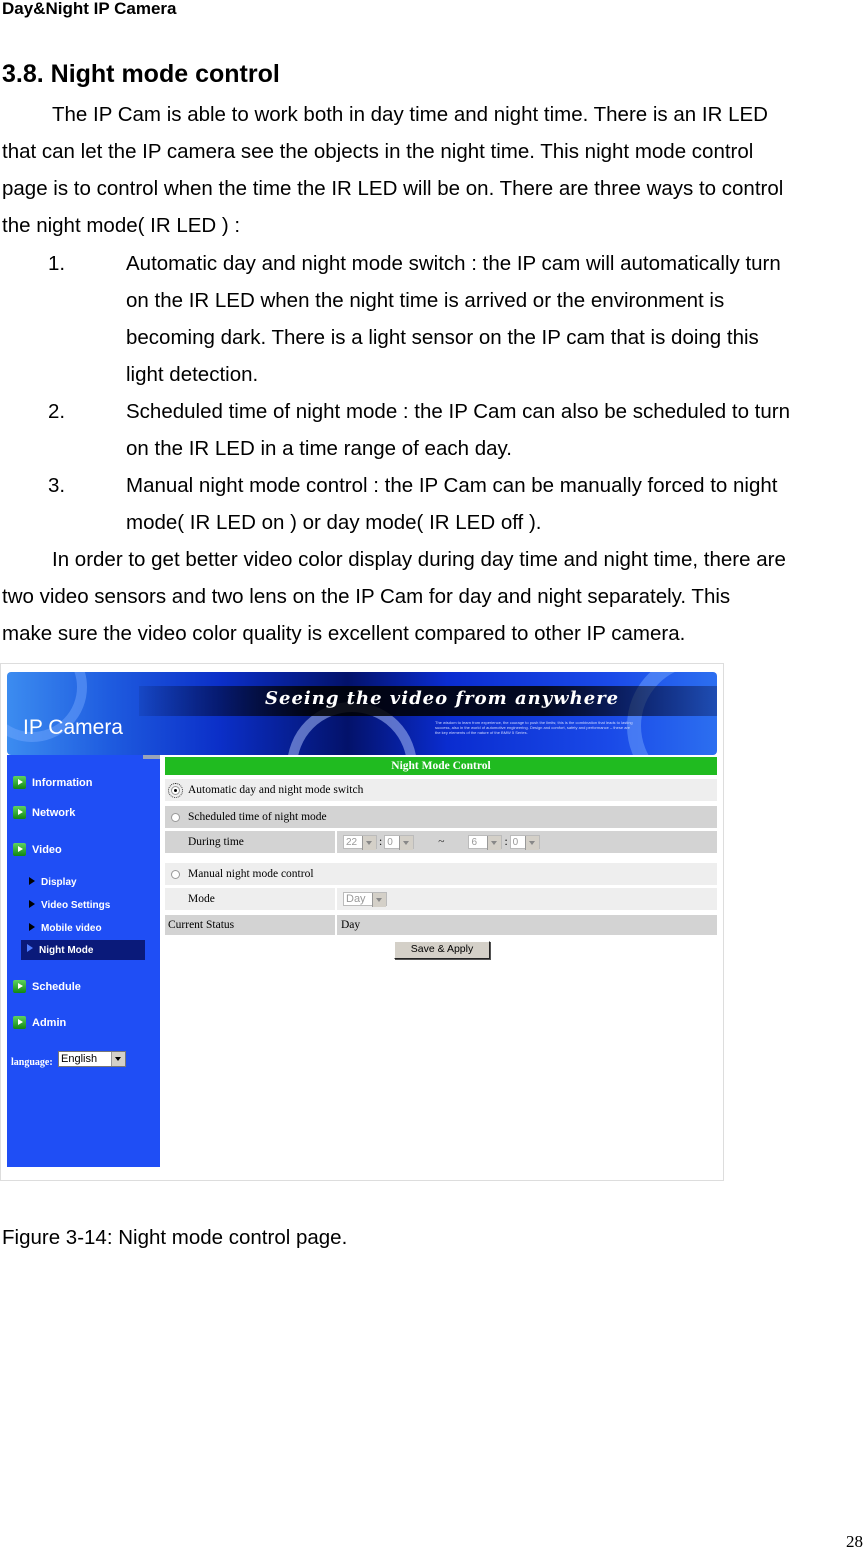 Image resolution: width=865 pixels, height=1553 pixels. Describe the element at coordinates (442, 950) in the screenshot. I see `save-apply-button: Save & Apply` at that location.